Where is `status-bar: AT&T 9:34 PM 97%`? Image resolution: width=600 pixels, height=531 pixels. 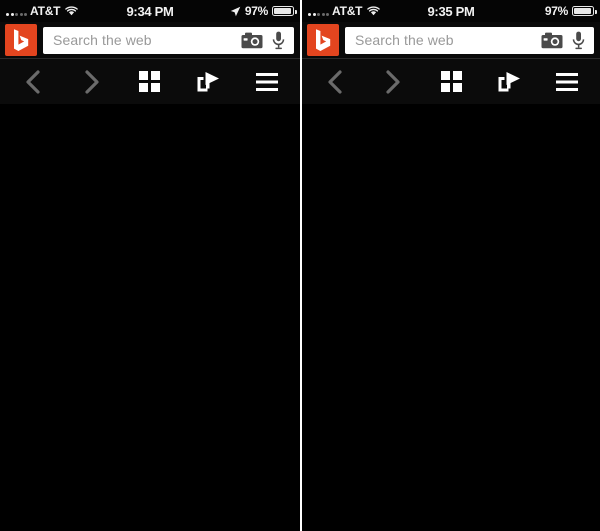 status-bar: AT&T 9:34 PM 97% is located at coordinates (150, 11).